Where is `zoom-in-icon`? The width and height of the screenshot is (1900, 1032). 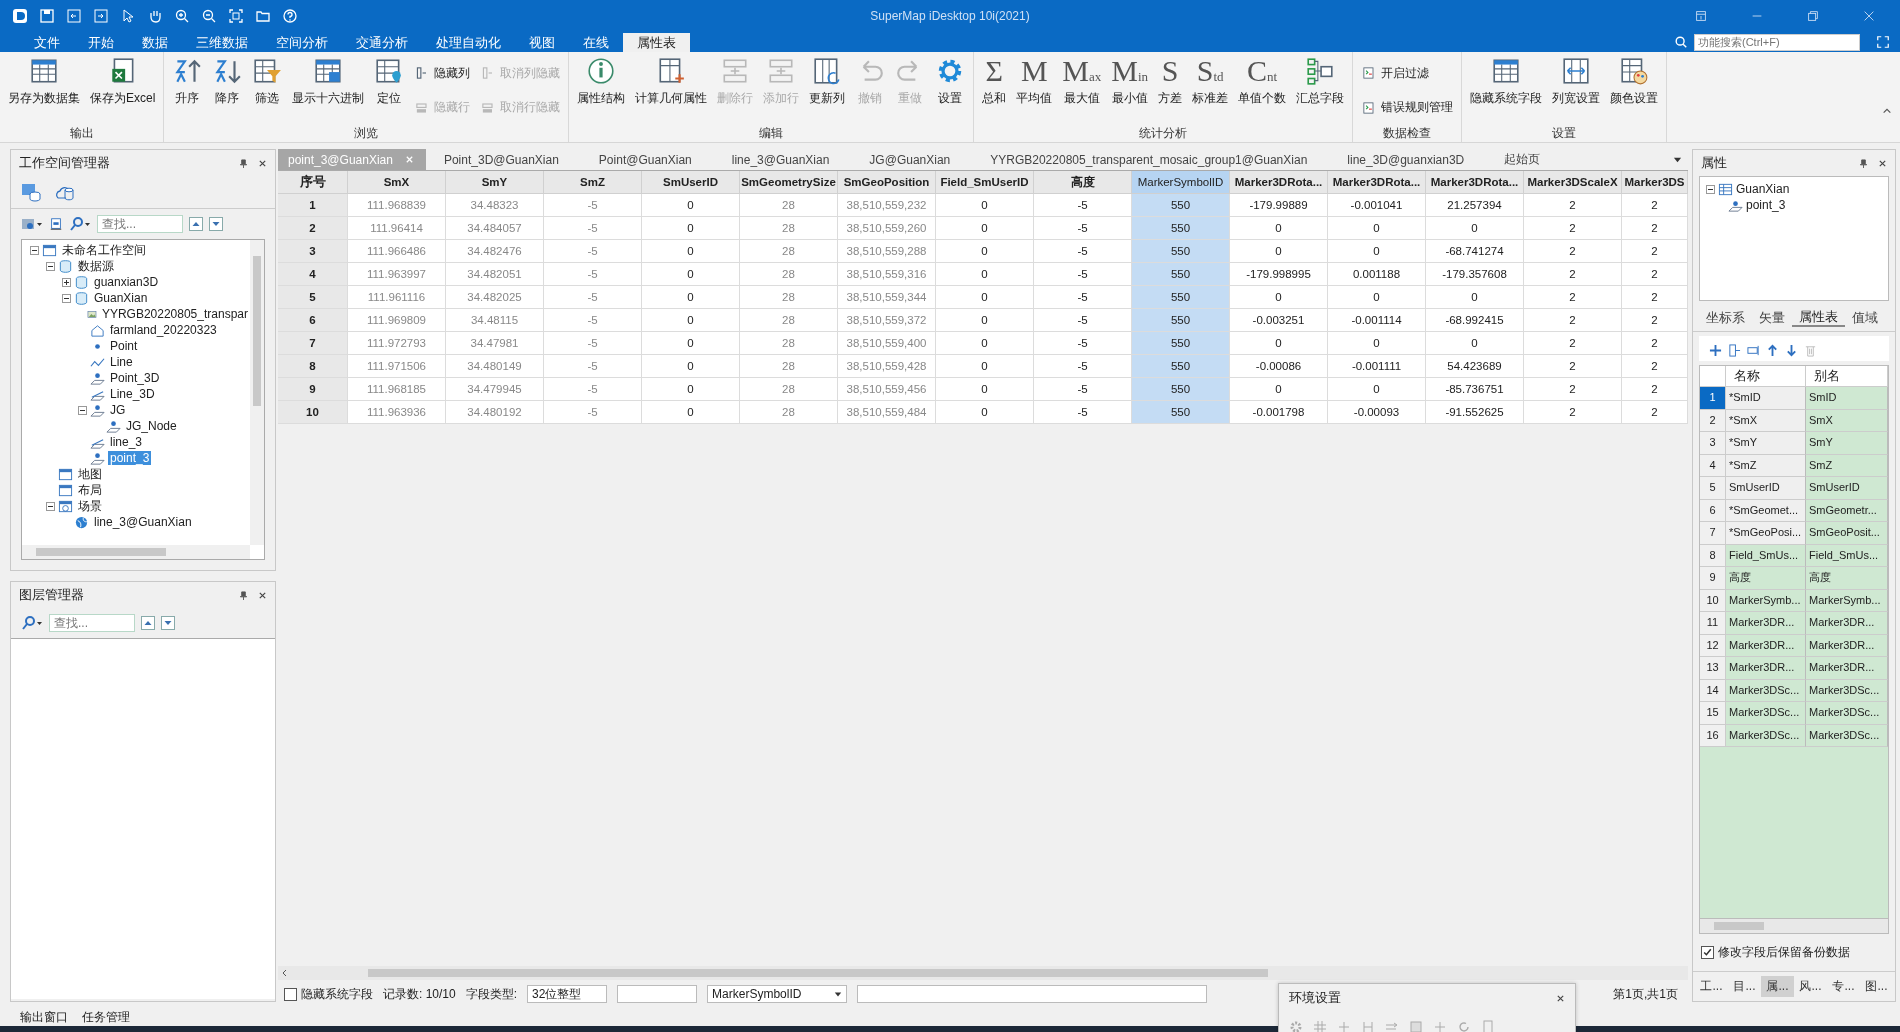 zoom-in-icon is located at coordinates (182, 16).